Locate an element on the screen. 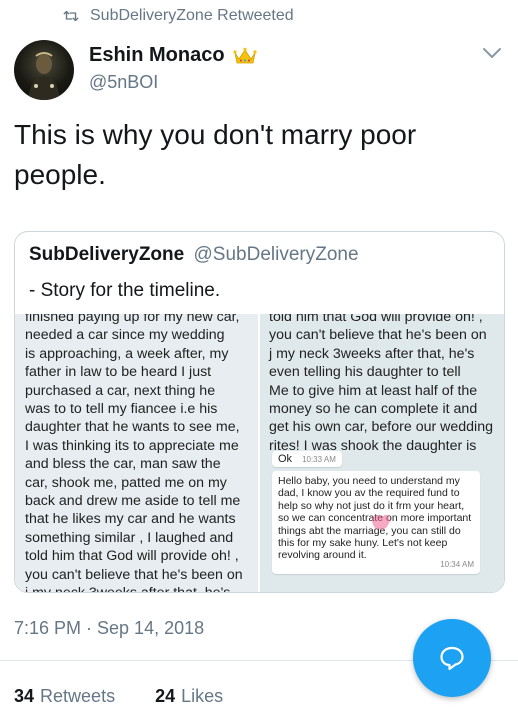 This screenshot has width=518, height=720. retweet-context-text: SubDeliveryZone Retweeted is located at coordinates (192, 15).